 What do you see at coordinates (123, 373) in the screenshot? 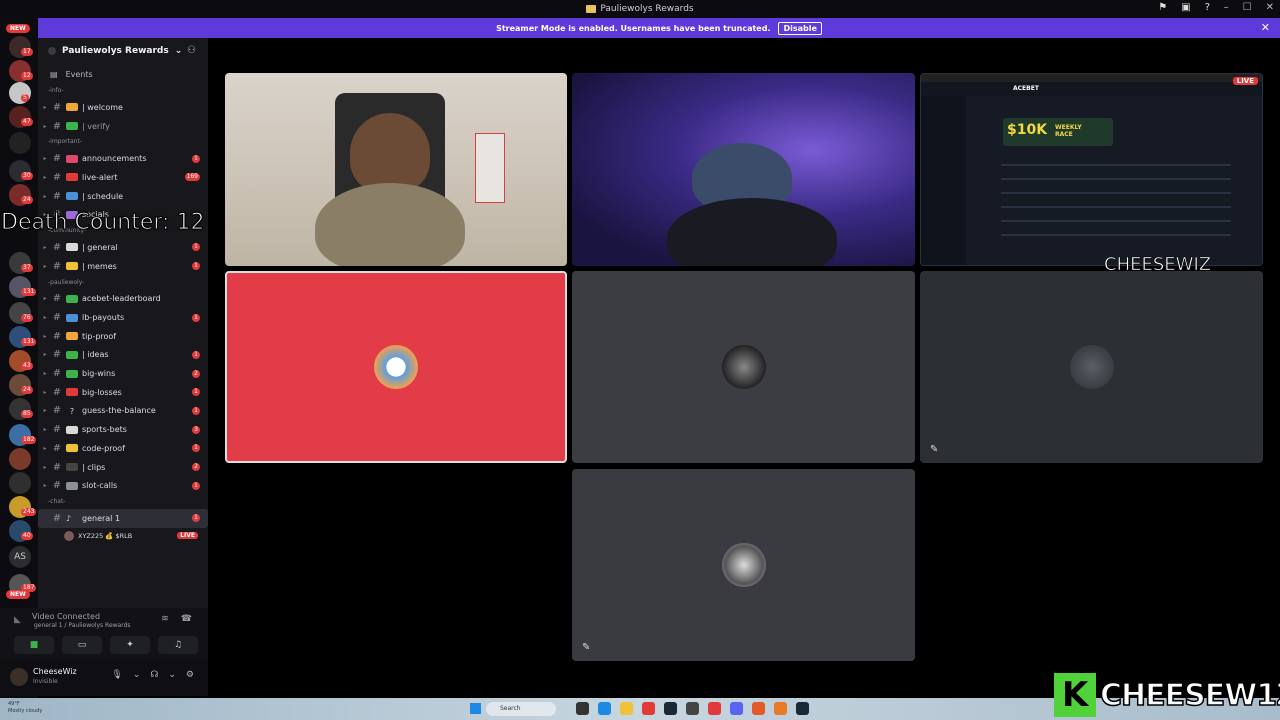
I see `channel-item: ▸ # big-wins 2` at bounding box center [123, 373].